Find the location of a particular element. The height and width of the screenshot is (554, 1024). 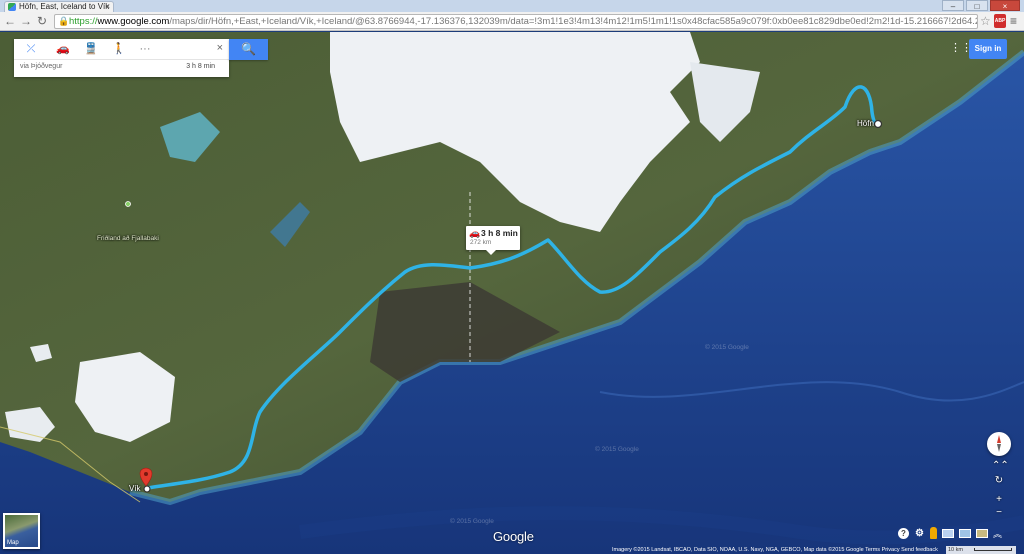

vik-label: Vík is located at coordinates (135, 488).